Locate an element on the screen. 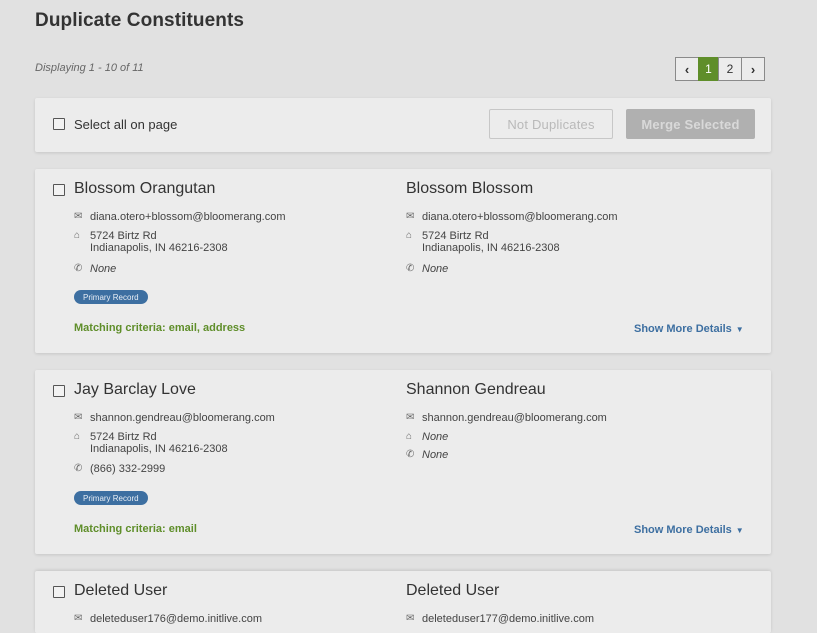 Image resolution: width=817 pixels, height=633 pixels. chevron-right-icon: › is located at coordinates (753, 69).